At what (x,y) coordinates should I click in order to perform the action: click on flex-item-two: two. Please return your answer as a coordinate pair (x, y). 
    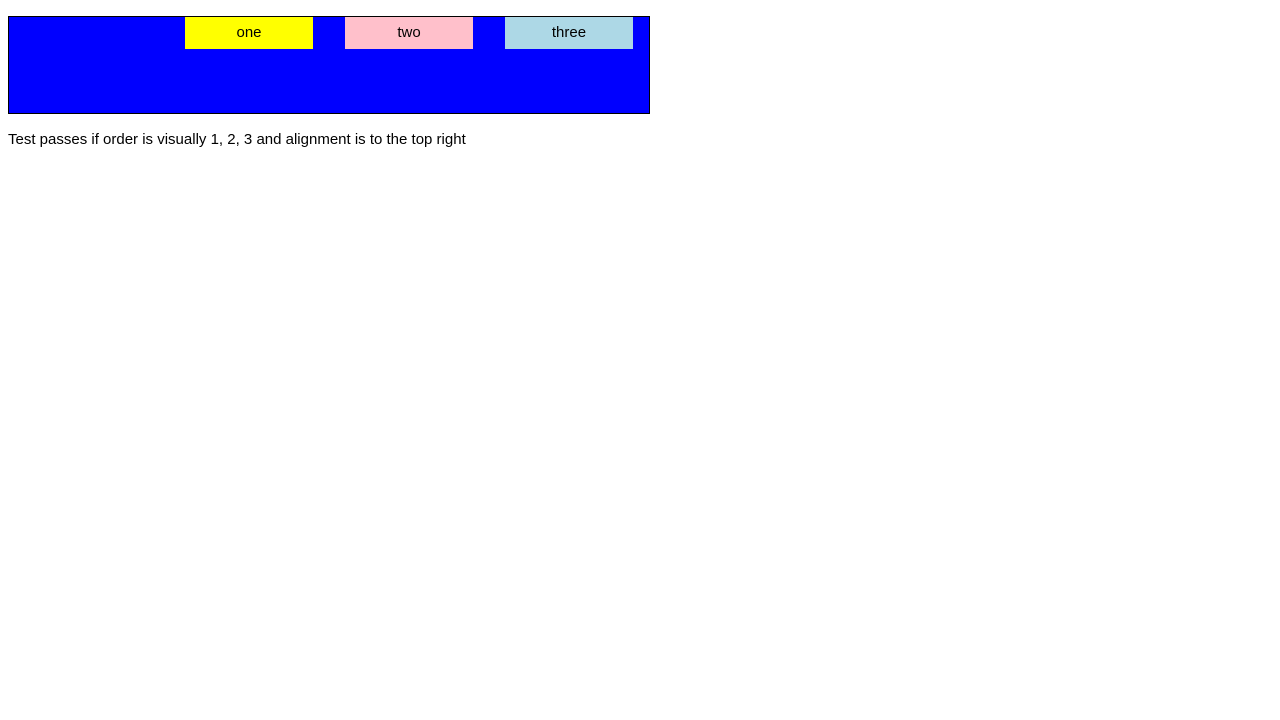
    Looking at the image, I should click on (409, 33).